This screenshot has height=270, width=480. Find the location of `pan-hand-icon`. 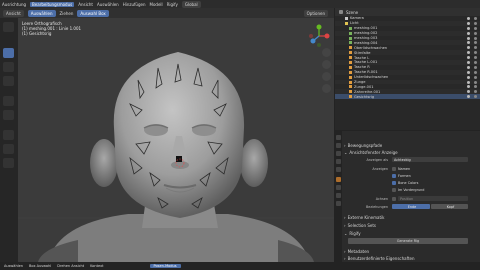

pan-hand-icon is located at coordinates (326, 64).